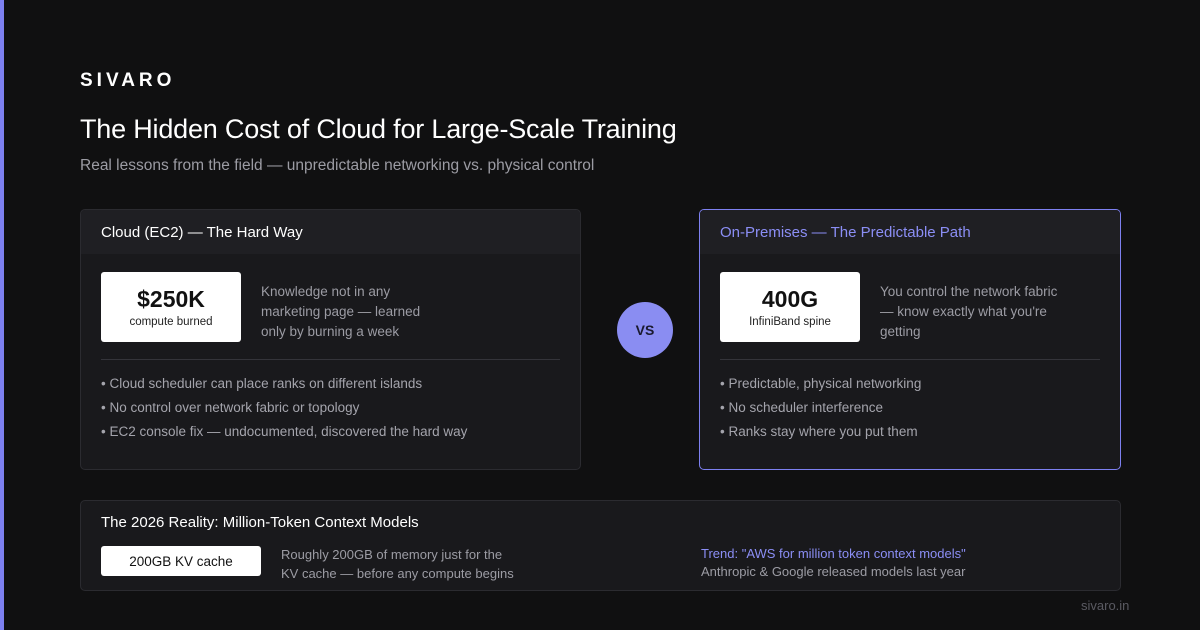  Describe the element at coordinates (821, 383) in the screenshot. I see `list-item: • Predictable, physical networking` at that location.